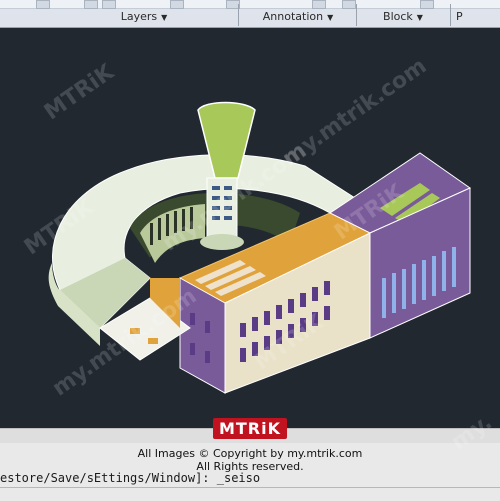 This screenshot has width=500, height=501. Describe the element at coordinates (222, 209) in the screenshot. I see `tower-shaft` at that location.